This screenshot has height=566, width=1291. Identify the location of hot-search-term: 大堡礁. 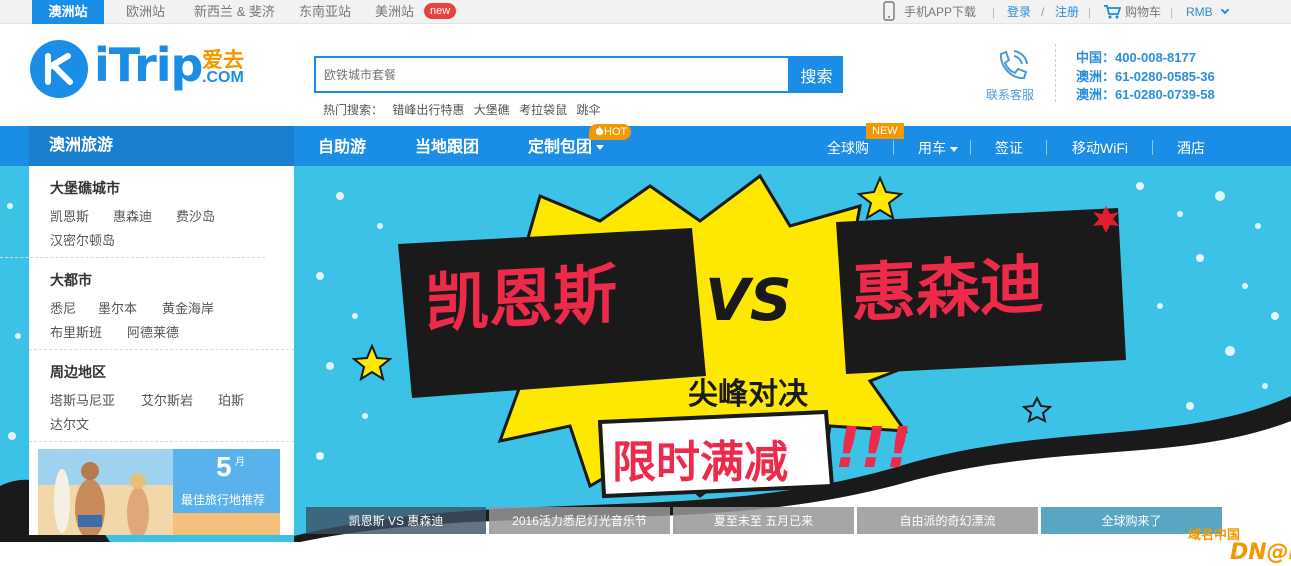
(492, 110).